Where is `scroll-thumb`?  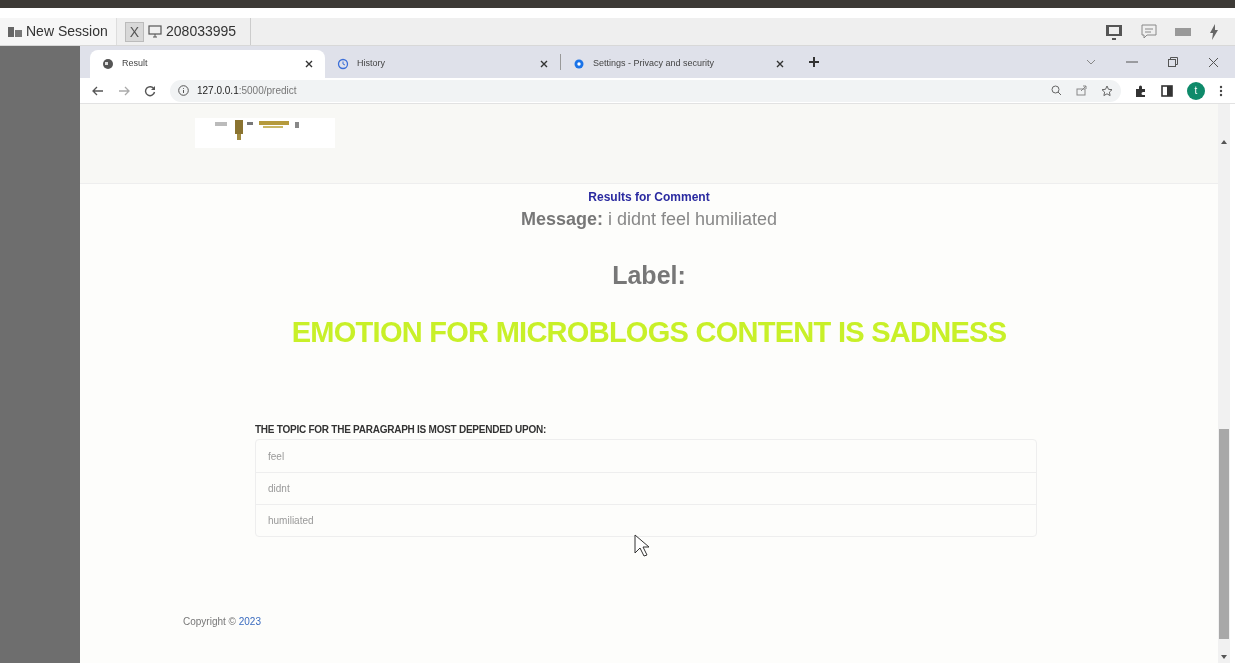 scroll-thumb is located at coordinates (1224, 534).